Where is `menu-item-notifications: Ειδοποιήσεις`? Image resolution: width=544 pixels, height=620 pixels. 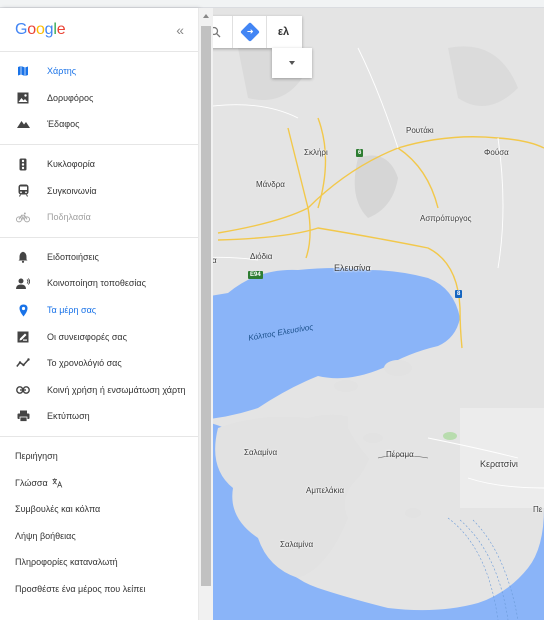 menu-item-notifications: Ειδοποιήσεις is located at coordinates (99, 257).